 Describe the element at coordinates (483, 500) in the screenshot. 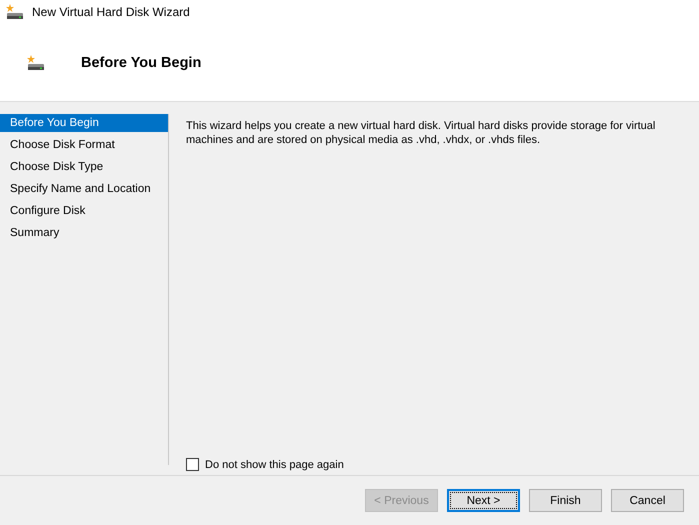

I see `wizard-button: Next >` at that location.